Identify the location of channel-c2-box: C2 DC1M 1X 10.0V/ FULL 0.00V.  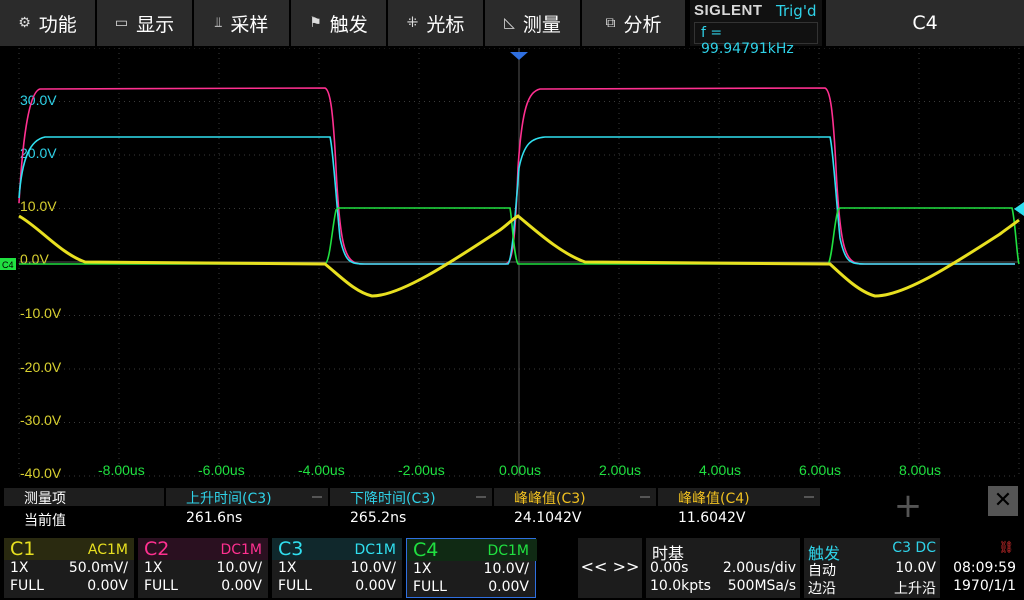
(203, 568).